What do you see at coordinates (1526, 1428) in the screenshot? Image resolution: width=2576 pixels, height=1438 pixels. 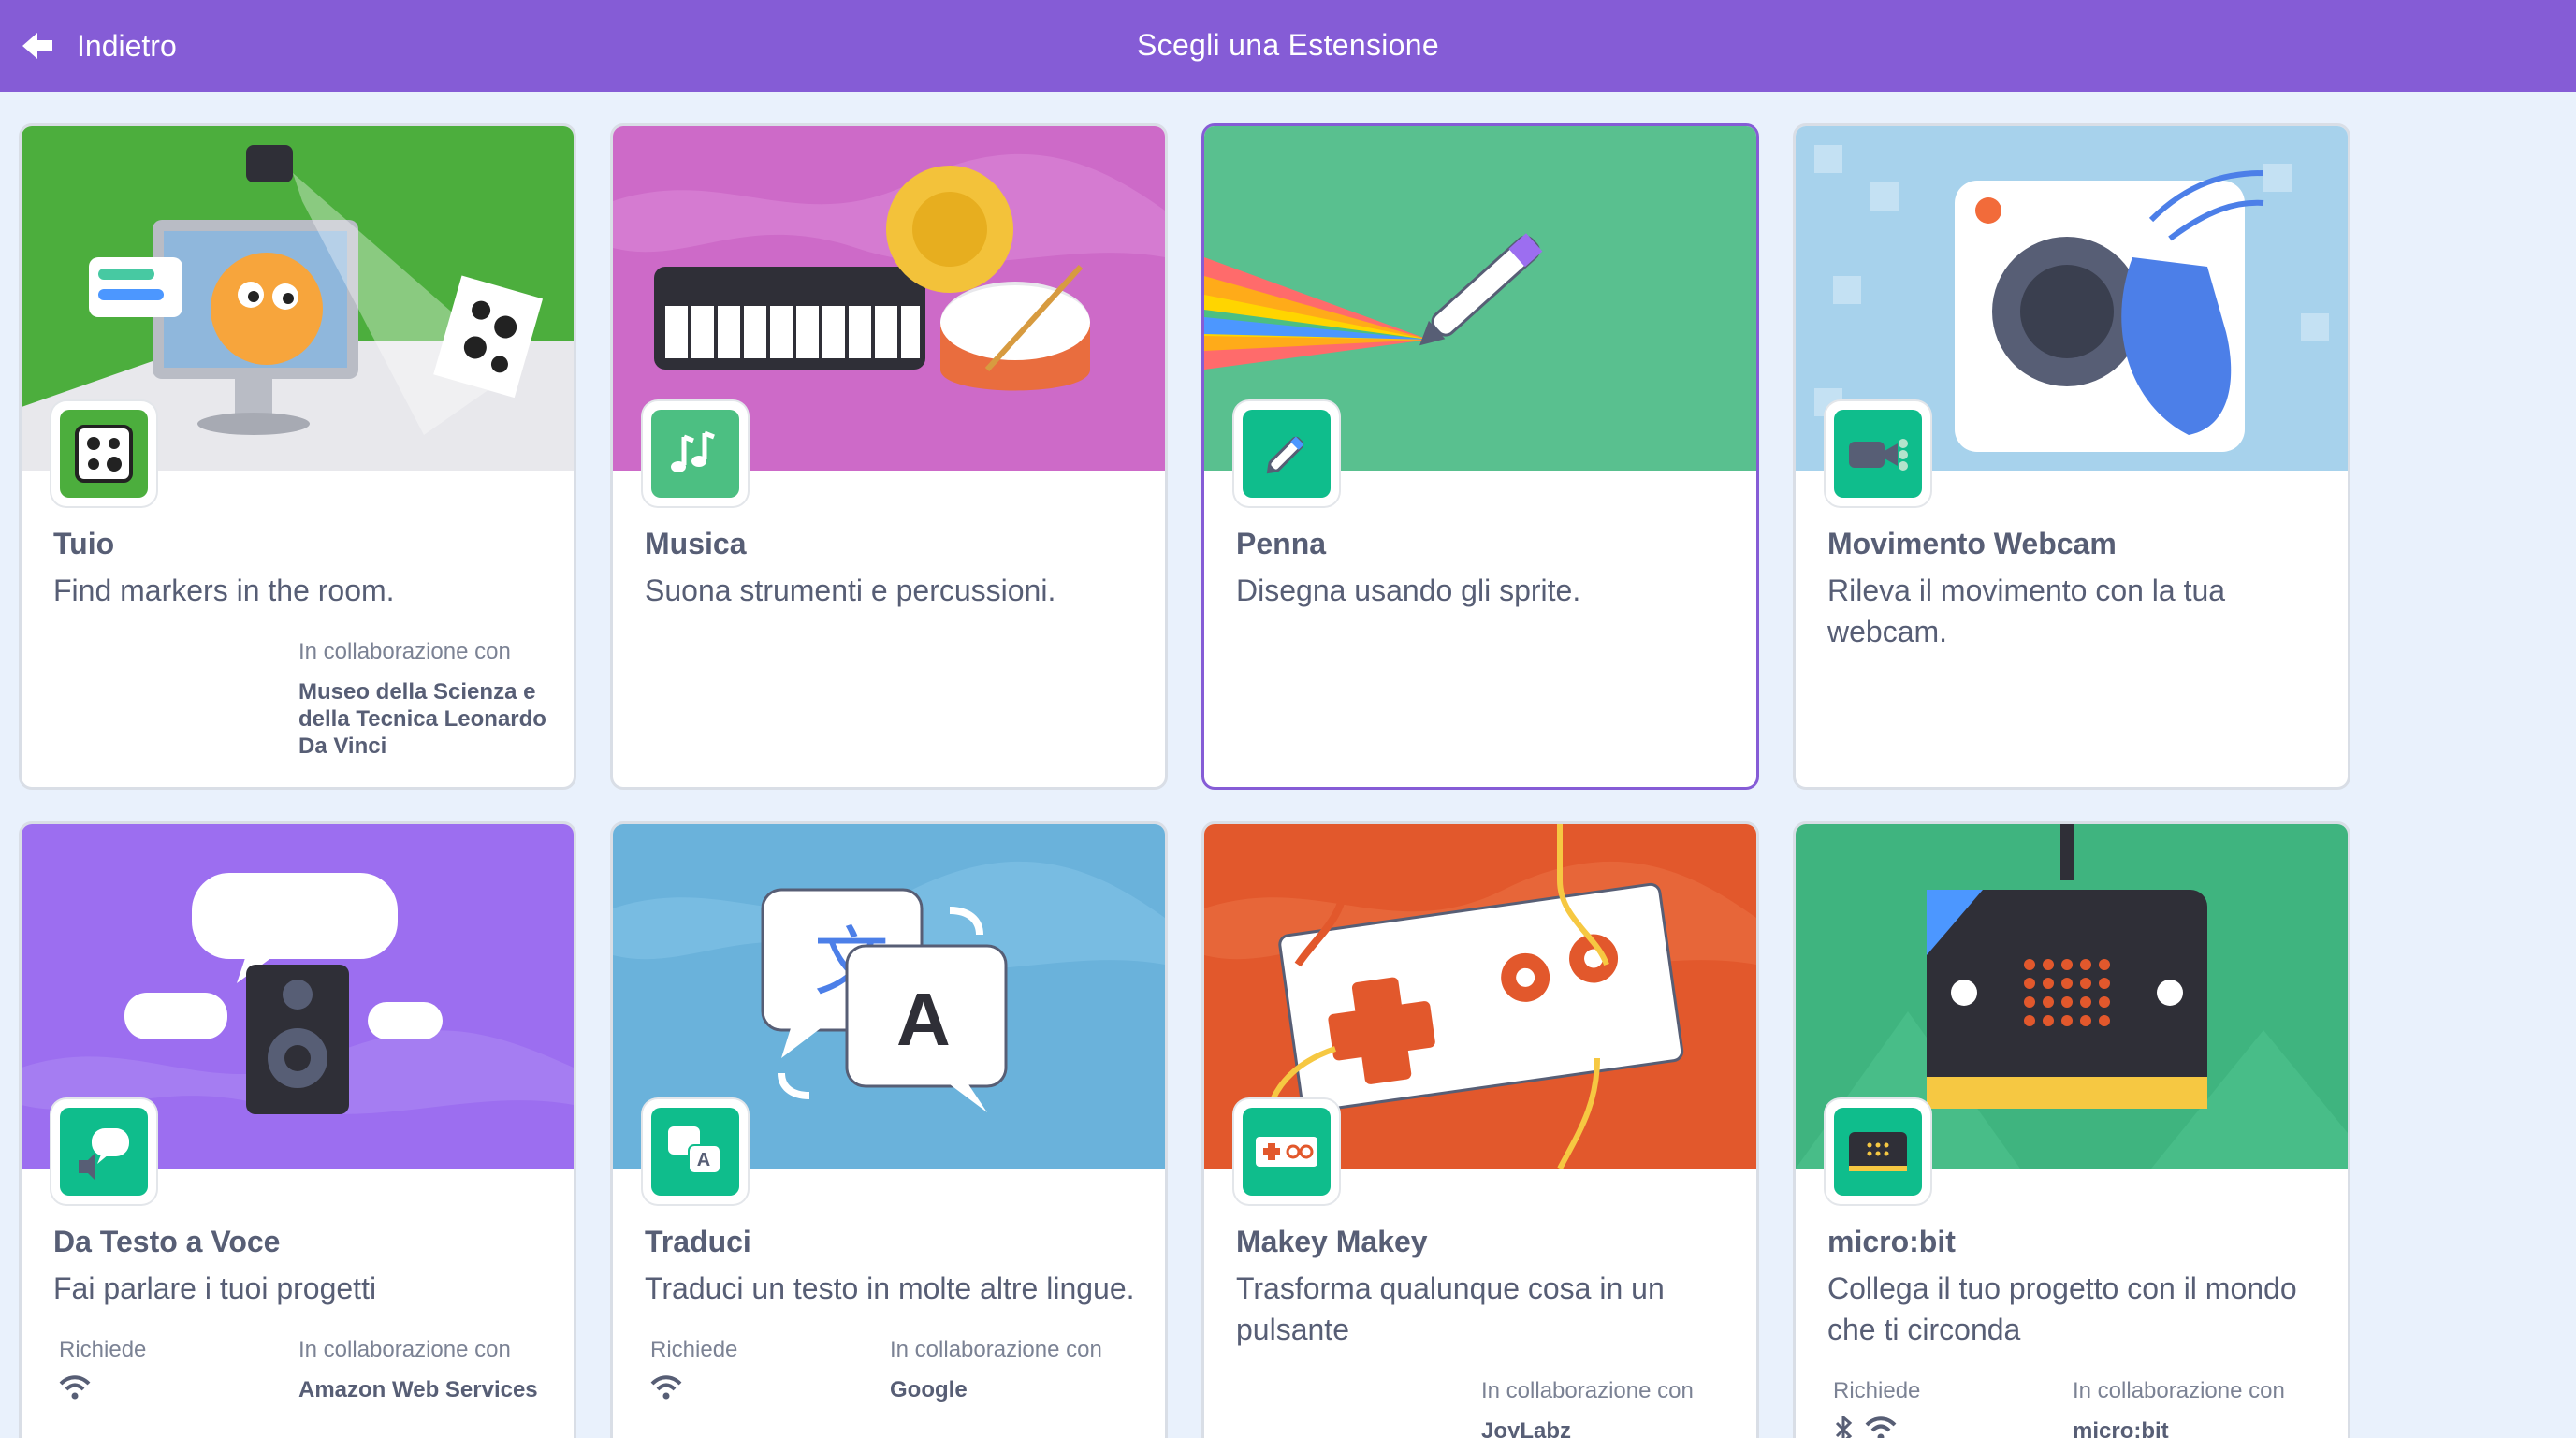 I see `collaborator-name: JoyLabz` at bounding box center [1526, 1428].